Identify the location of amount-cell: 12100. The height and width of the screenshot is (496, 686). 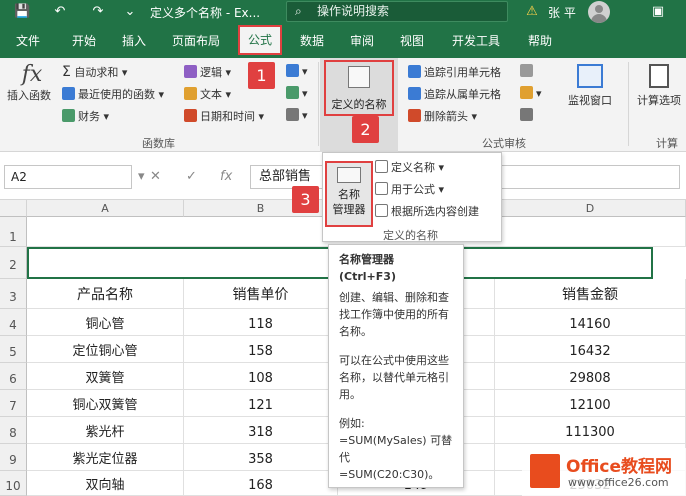
(590, 403).